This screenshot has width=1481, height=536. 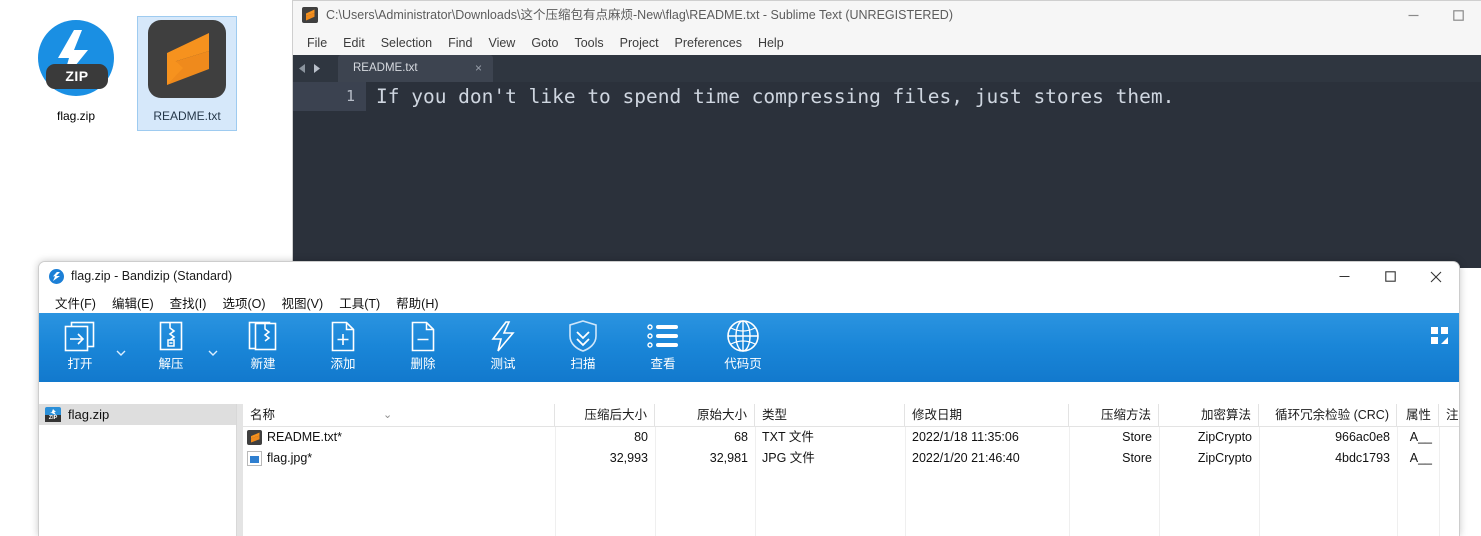 What do you see at coordinates (76, 116) in the screenshot?
I see `desktop-icon-label: flag.zip` at bounding box center [76, 116].